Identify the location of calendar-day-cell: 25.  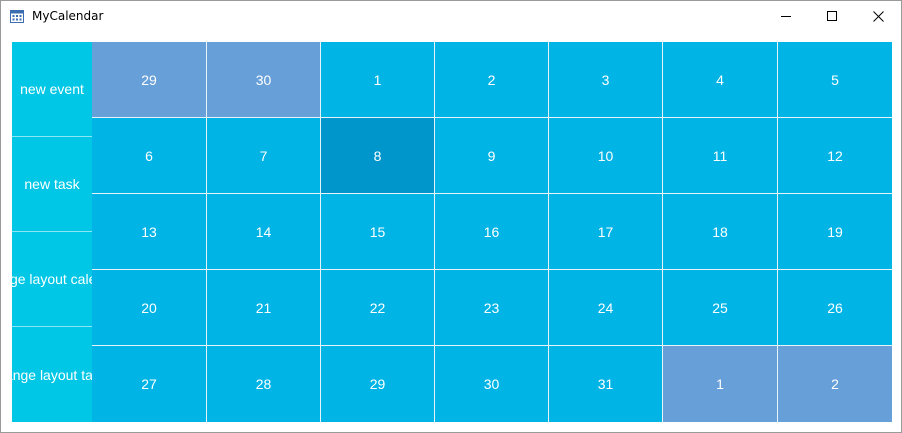
(720, 307).